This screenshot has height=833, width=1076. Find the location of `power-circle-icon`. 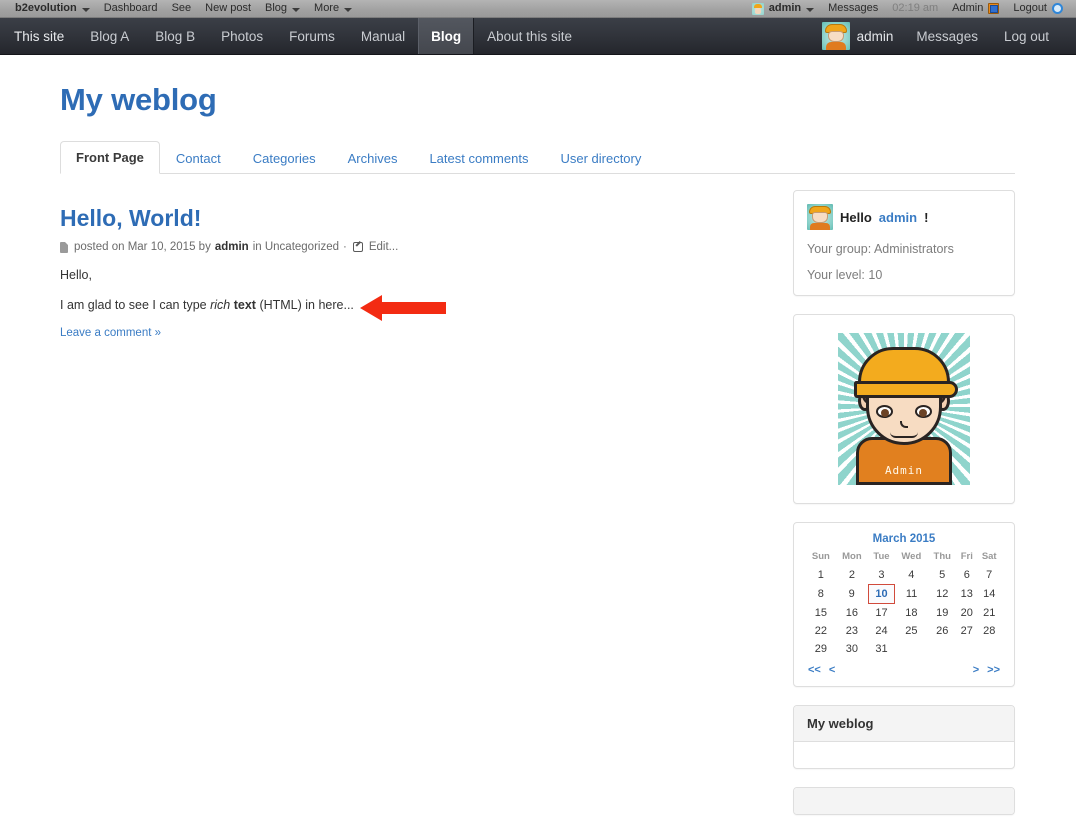

power-circle-icon is located at coordinates (1057, 8).